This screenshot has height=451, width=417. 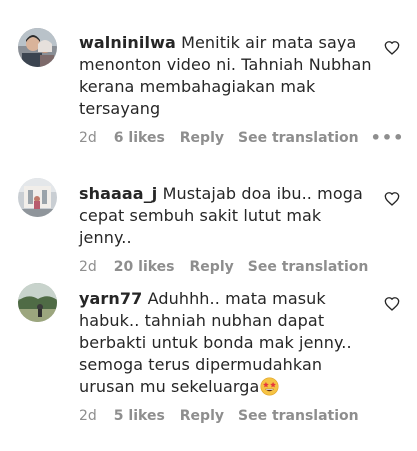 I want to click on comment-meta: 2d 6 likes Reply See translation •••, so click(x=241, y=138).